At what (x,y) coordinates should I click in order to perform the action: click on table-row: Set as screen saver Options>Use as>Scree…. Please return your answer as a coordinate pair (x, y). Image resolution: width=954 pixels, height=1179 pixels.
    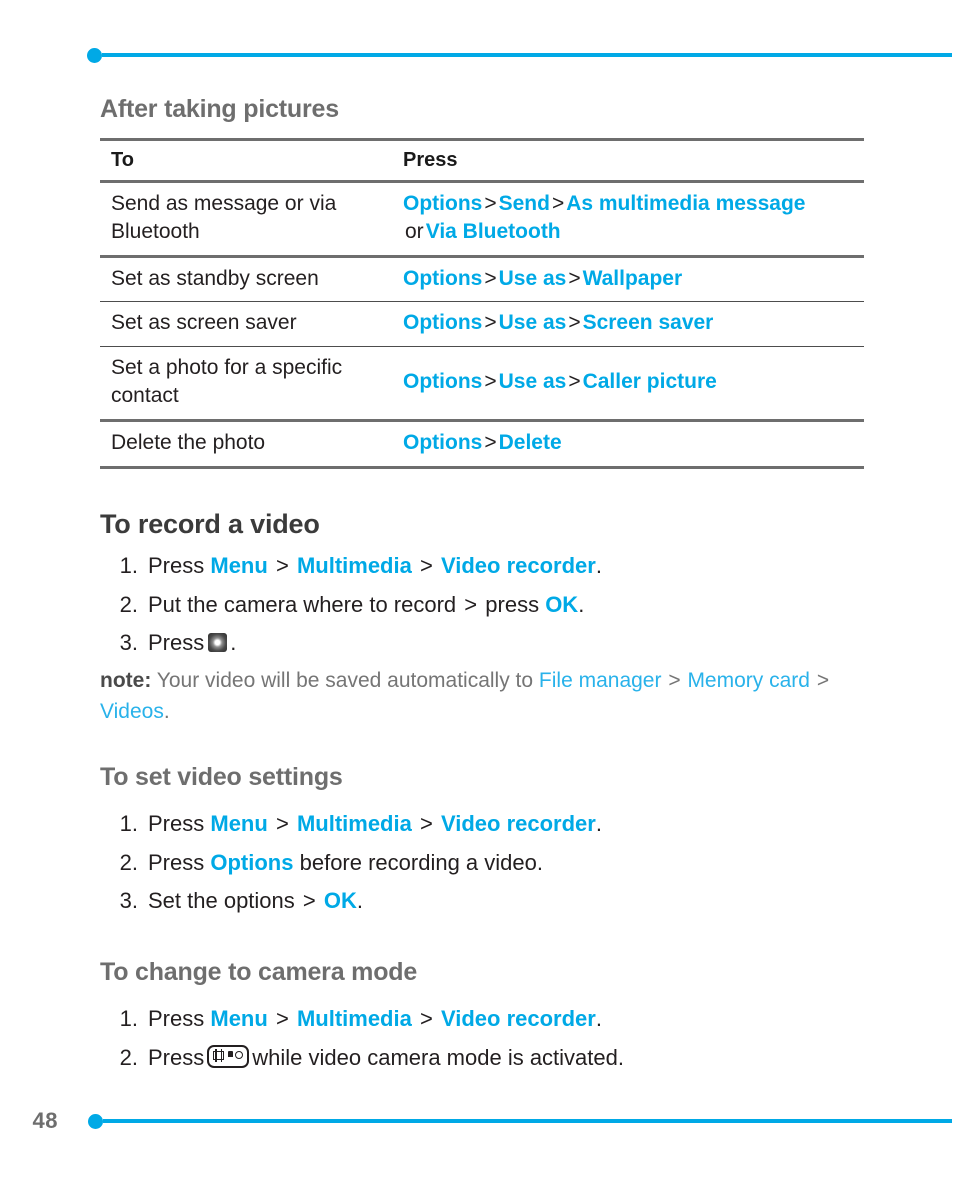
    Looking at the image, I should click on (482, 324).